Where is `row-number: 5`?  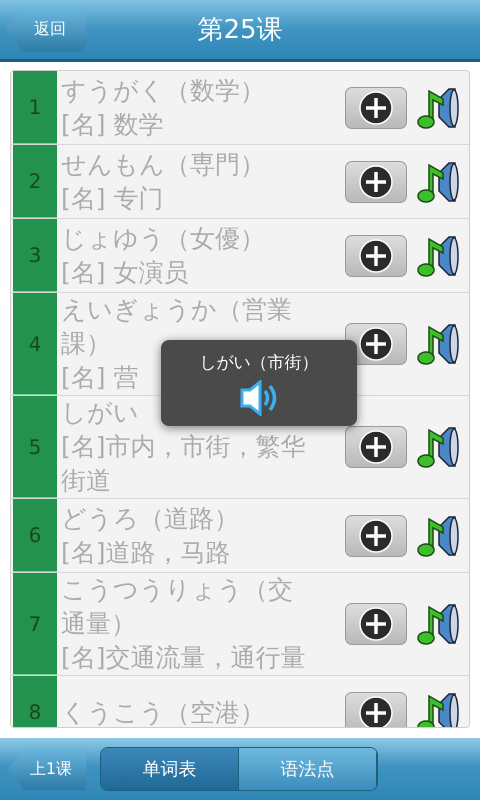
row-number: 5 is located at coordinates (35, 447).